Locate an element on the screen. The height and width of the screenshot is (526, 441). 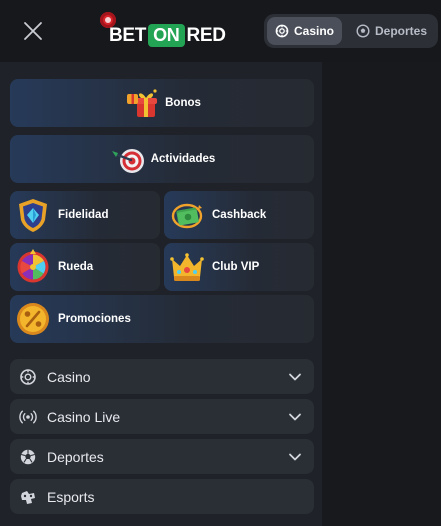
tab-deportes-label: Deportes is located at coordinates (401, 31).